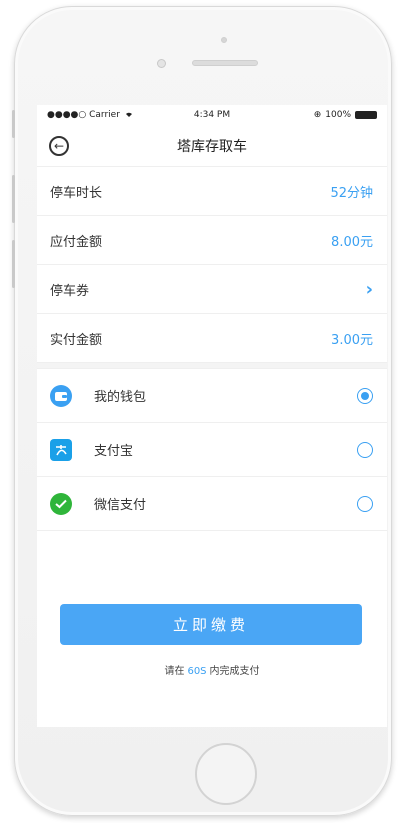 This screenshot has height=823, width=402. Describe the element at coordinates (212, 338) in the screenshot. I see `amount-paid-row: 实付金额 3.00元` at that location.